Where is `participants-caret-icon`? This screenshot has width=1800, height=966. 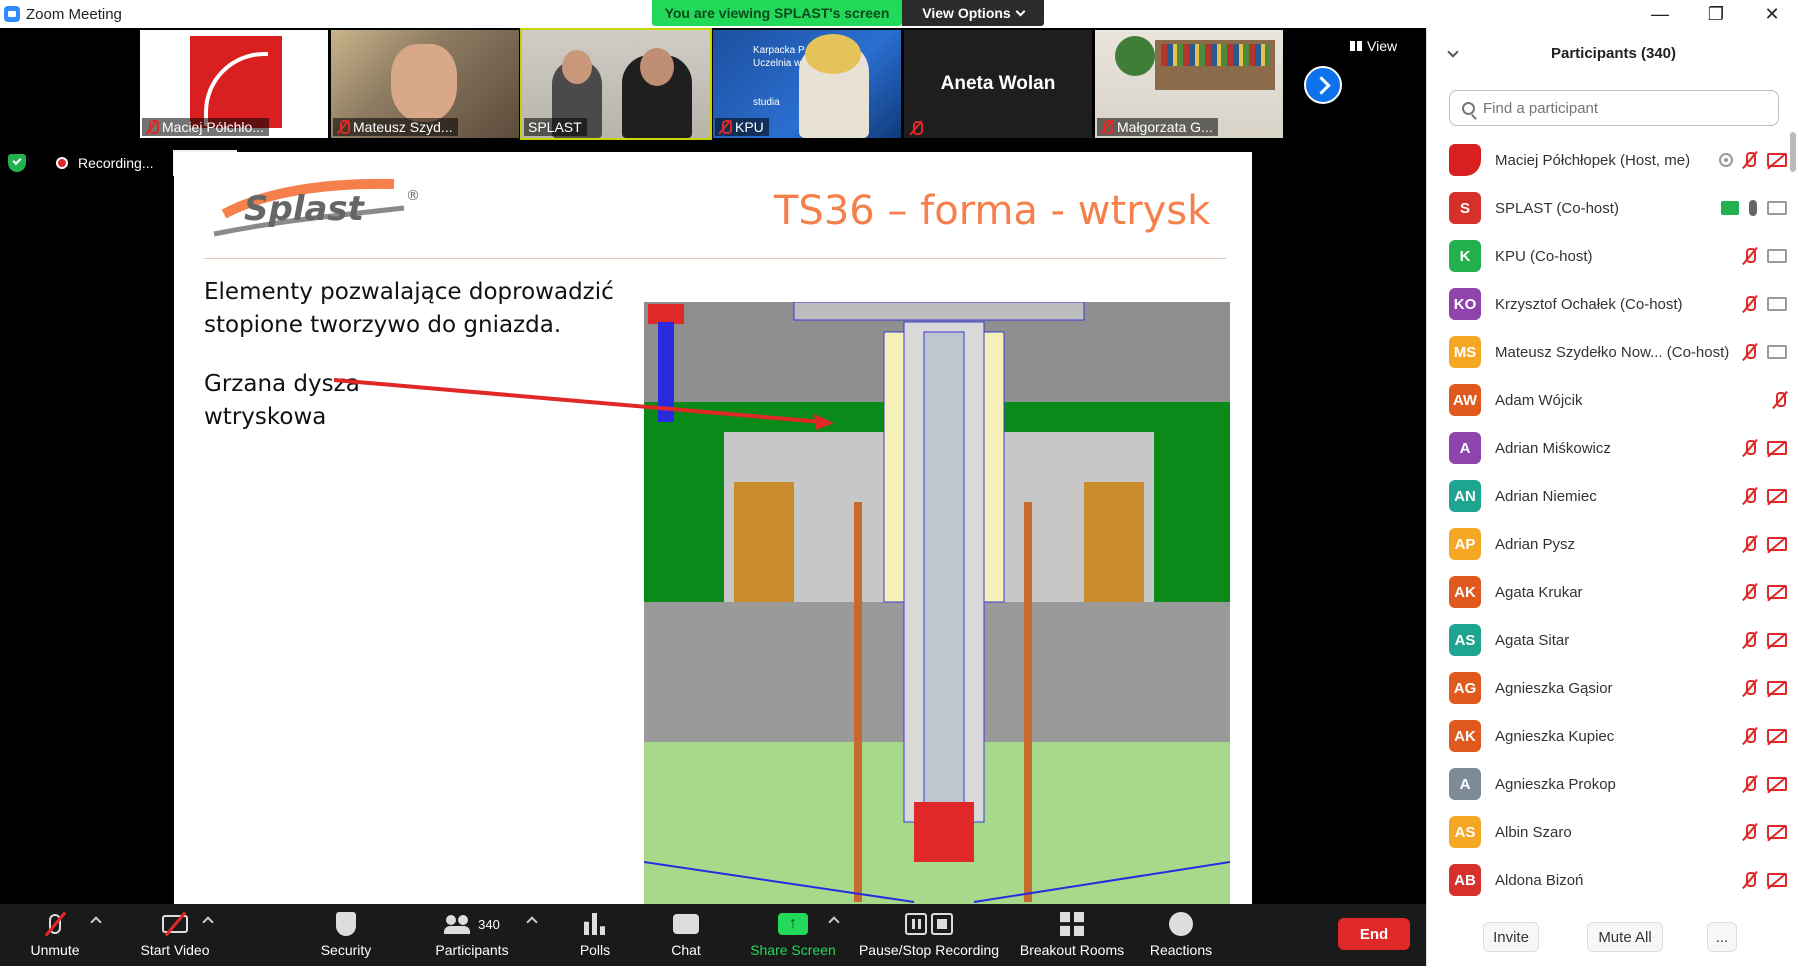 participants-caret-icon is located at coordinates (532, 922).